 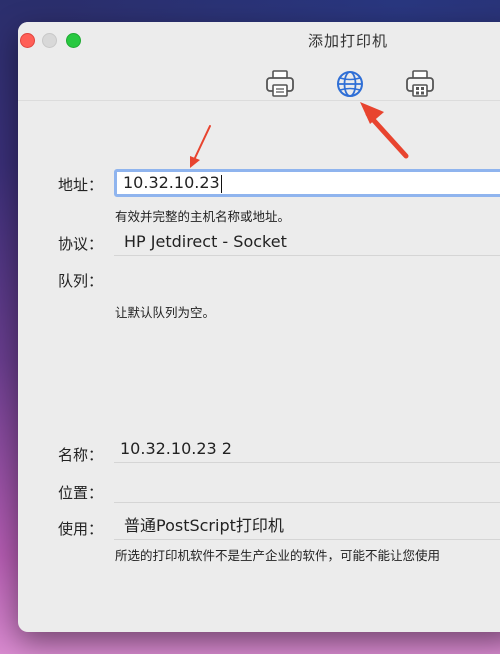 I want to click on close-button, so click(x=27, y=40).